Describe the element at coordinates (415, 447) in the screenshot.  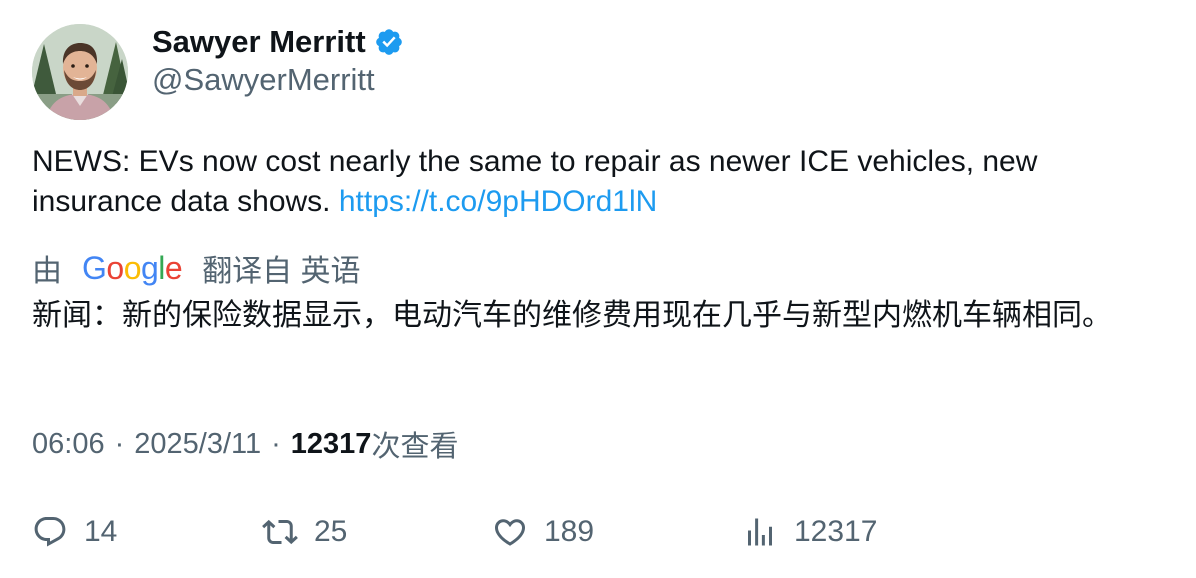
I see `views-label: 次查看` at that location.